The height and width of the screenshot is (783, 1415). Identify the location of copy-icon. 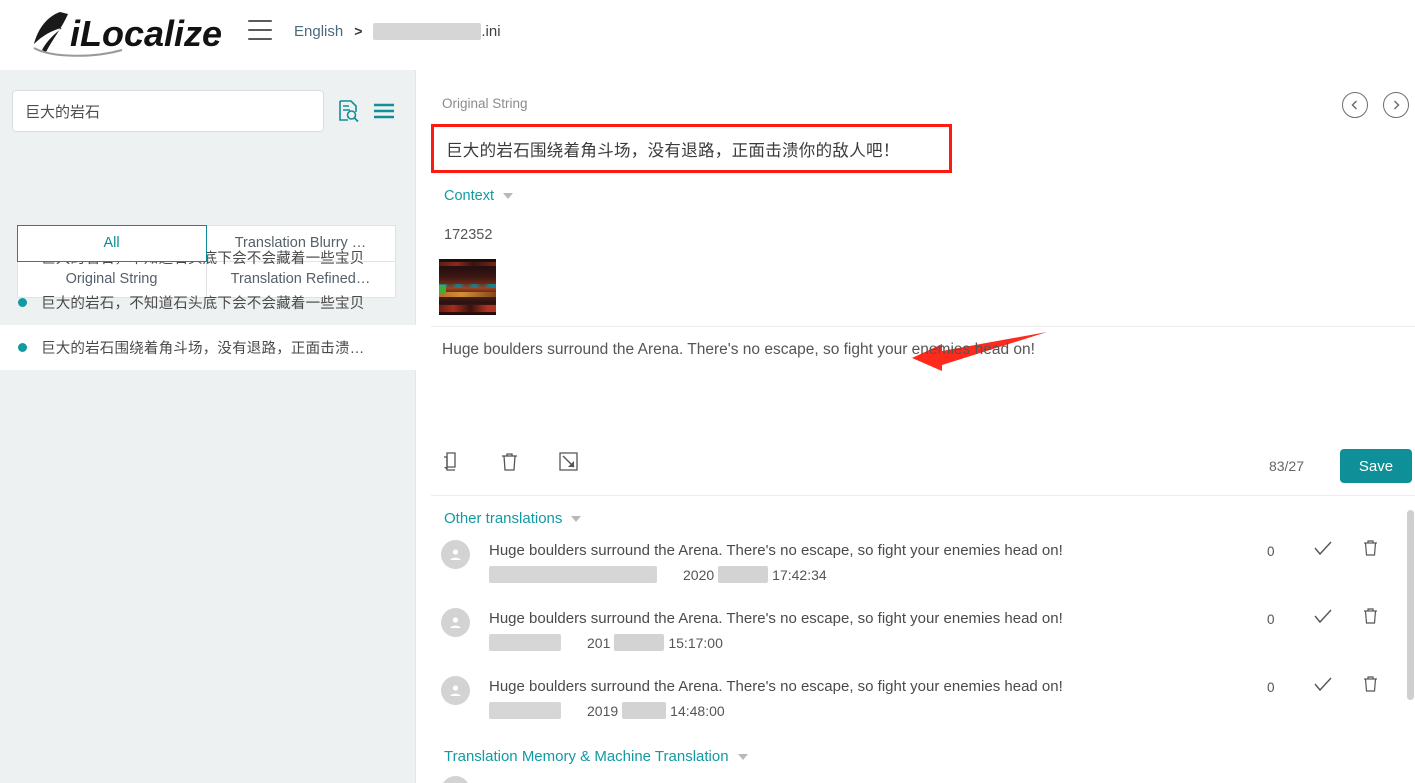
(451, 462).